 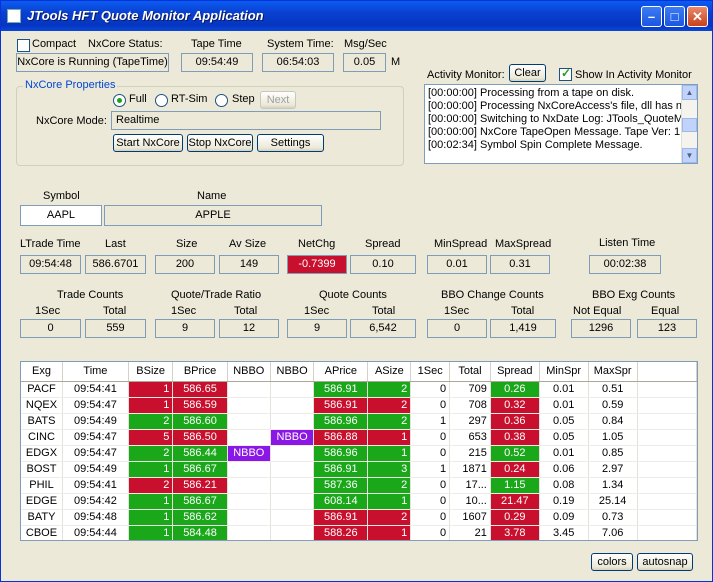 What do you see at coordinates (430, 469) in the screenshot?
I see `cell-sec: 1` at bounding box center [430, 469].